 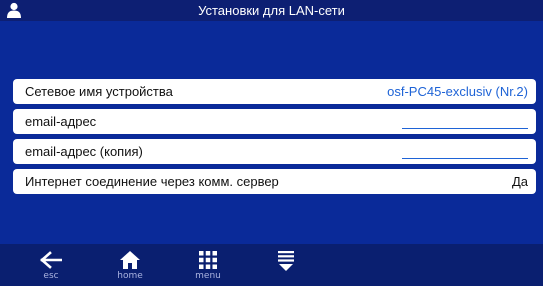 I want to click on home-button: home, so click(x=130, y=266).